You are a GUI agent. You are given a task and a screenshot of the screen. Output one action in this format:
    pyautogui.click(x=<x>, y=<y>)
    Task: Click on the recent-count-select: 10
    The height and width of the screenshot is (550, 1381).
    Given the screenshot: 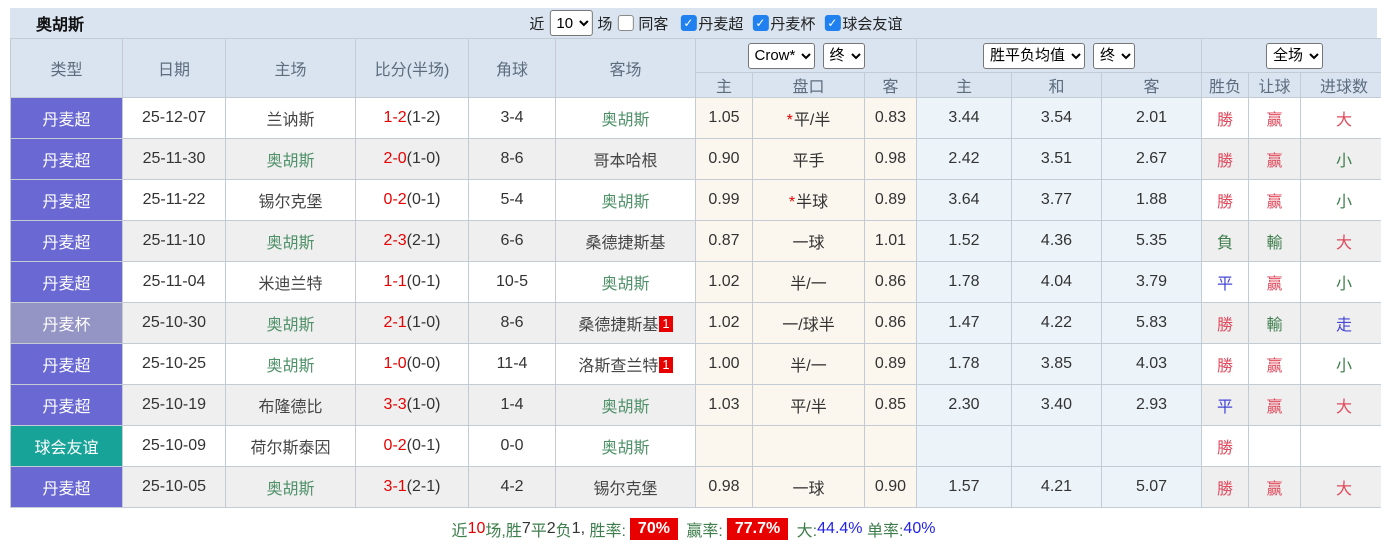 What is the action you would take?
    pyautogui.click(x=570, y=23)
    